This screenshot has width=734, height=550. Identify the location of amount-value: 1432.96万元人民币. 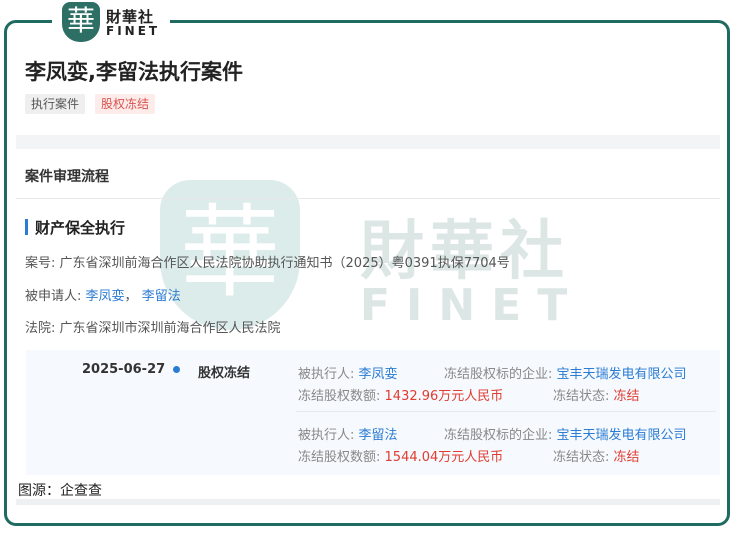
(444, 396).